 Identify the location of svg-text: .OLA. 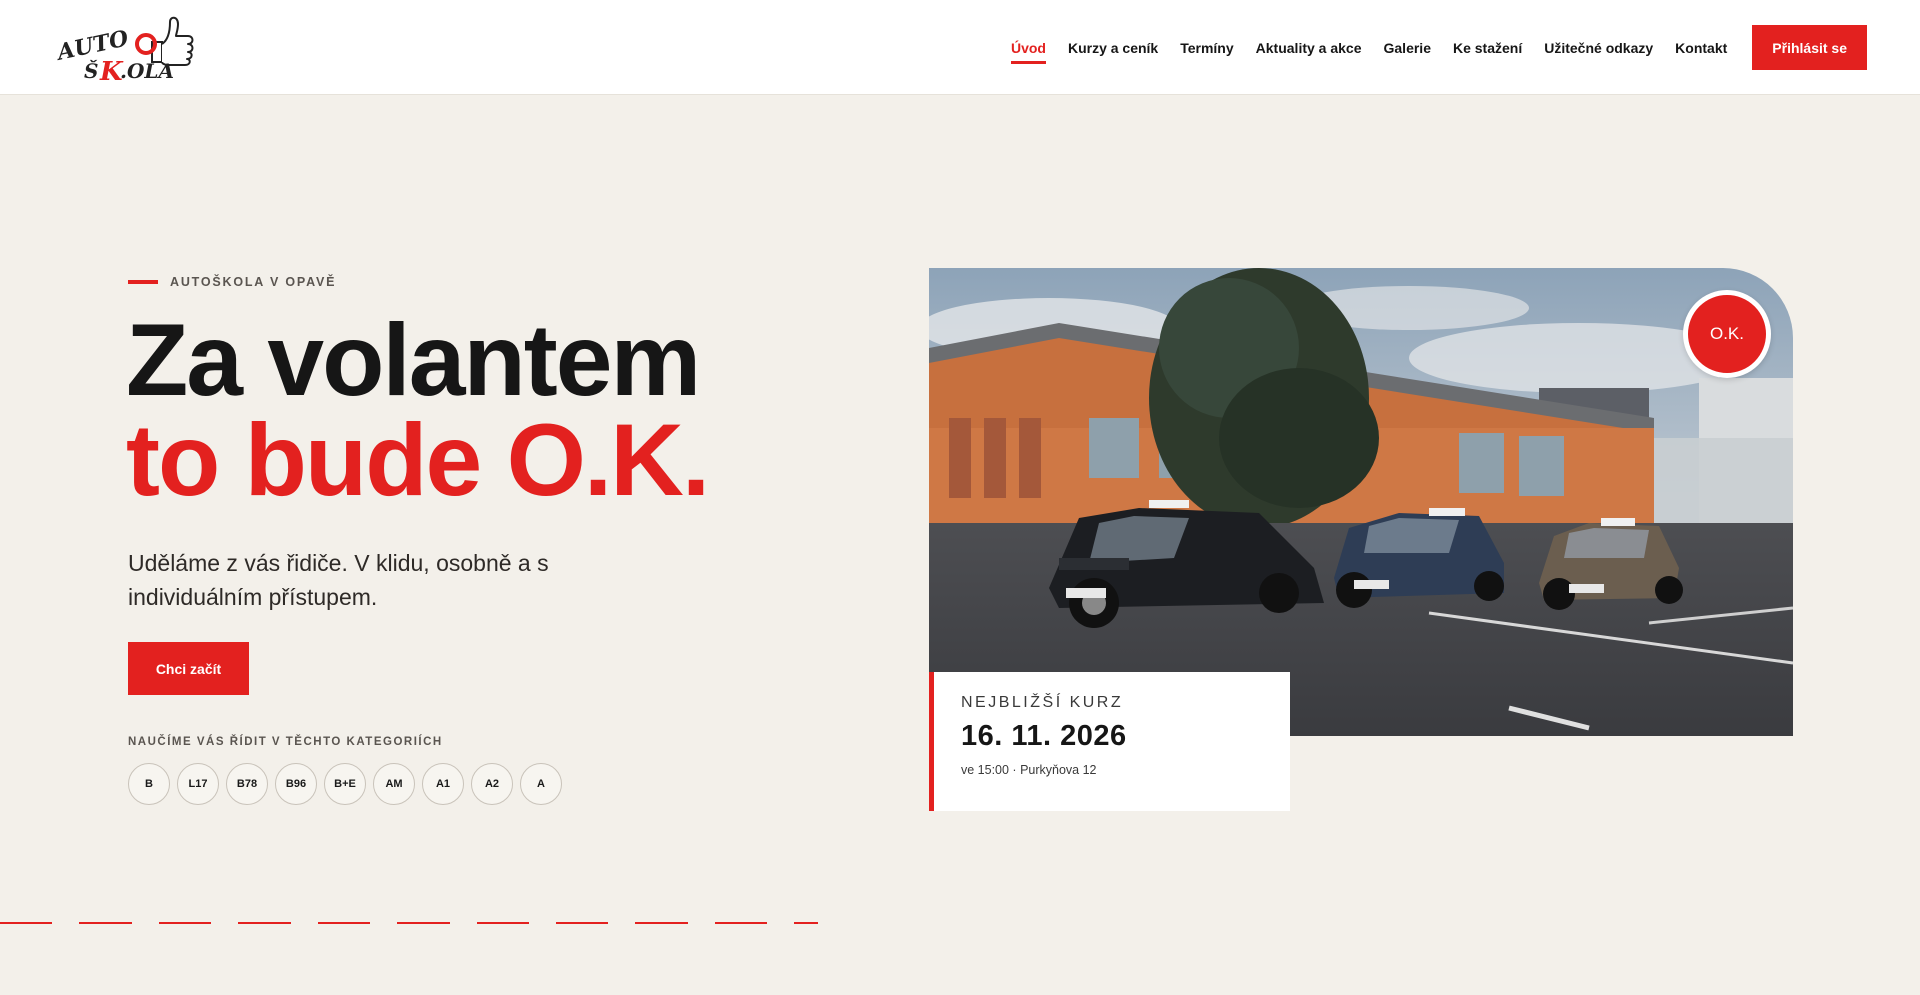
(147, 71).